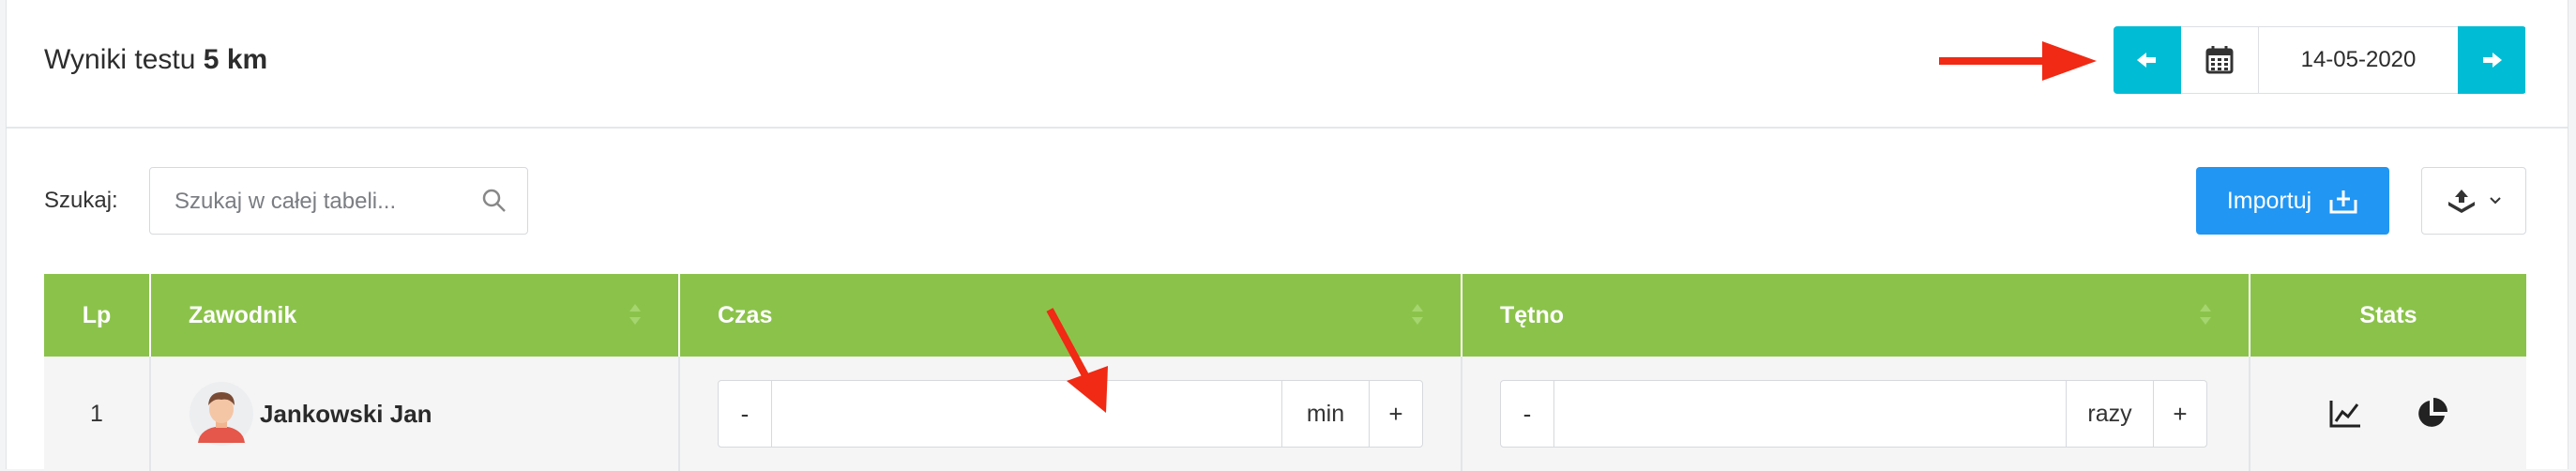 The width and height of the screenshot is (2576, 471). I want to click on cell-lp: 1, so click(97, 414).